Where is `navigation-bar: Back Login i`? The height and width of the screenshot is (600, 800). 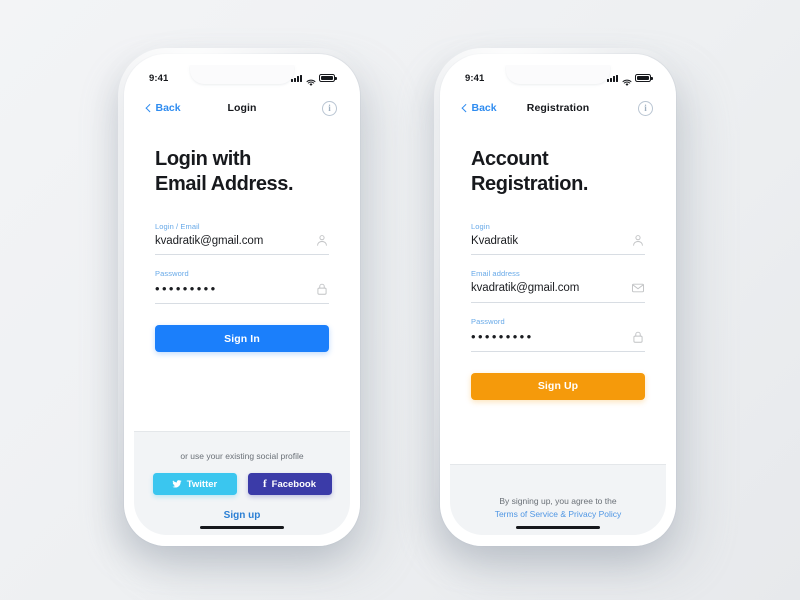
navigation-bar: Back Login i is located at coordinates (242, 108).